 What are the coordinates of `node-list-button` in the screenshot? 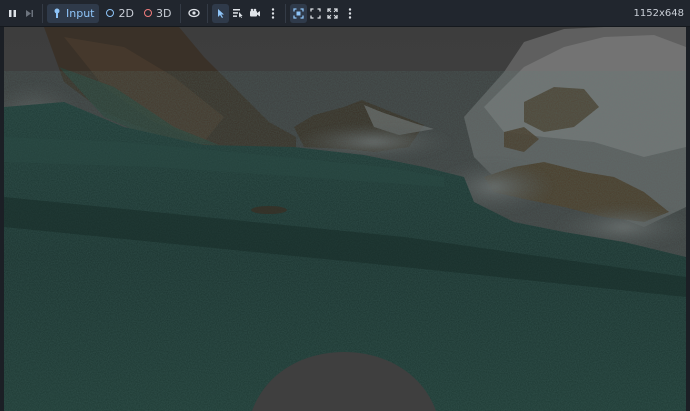 It's located at (237, 13).